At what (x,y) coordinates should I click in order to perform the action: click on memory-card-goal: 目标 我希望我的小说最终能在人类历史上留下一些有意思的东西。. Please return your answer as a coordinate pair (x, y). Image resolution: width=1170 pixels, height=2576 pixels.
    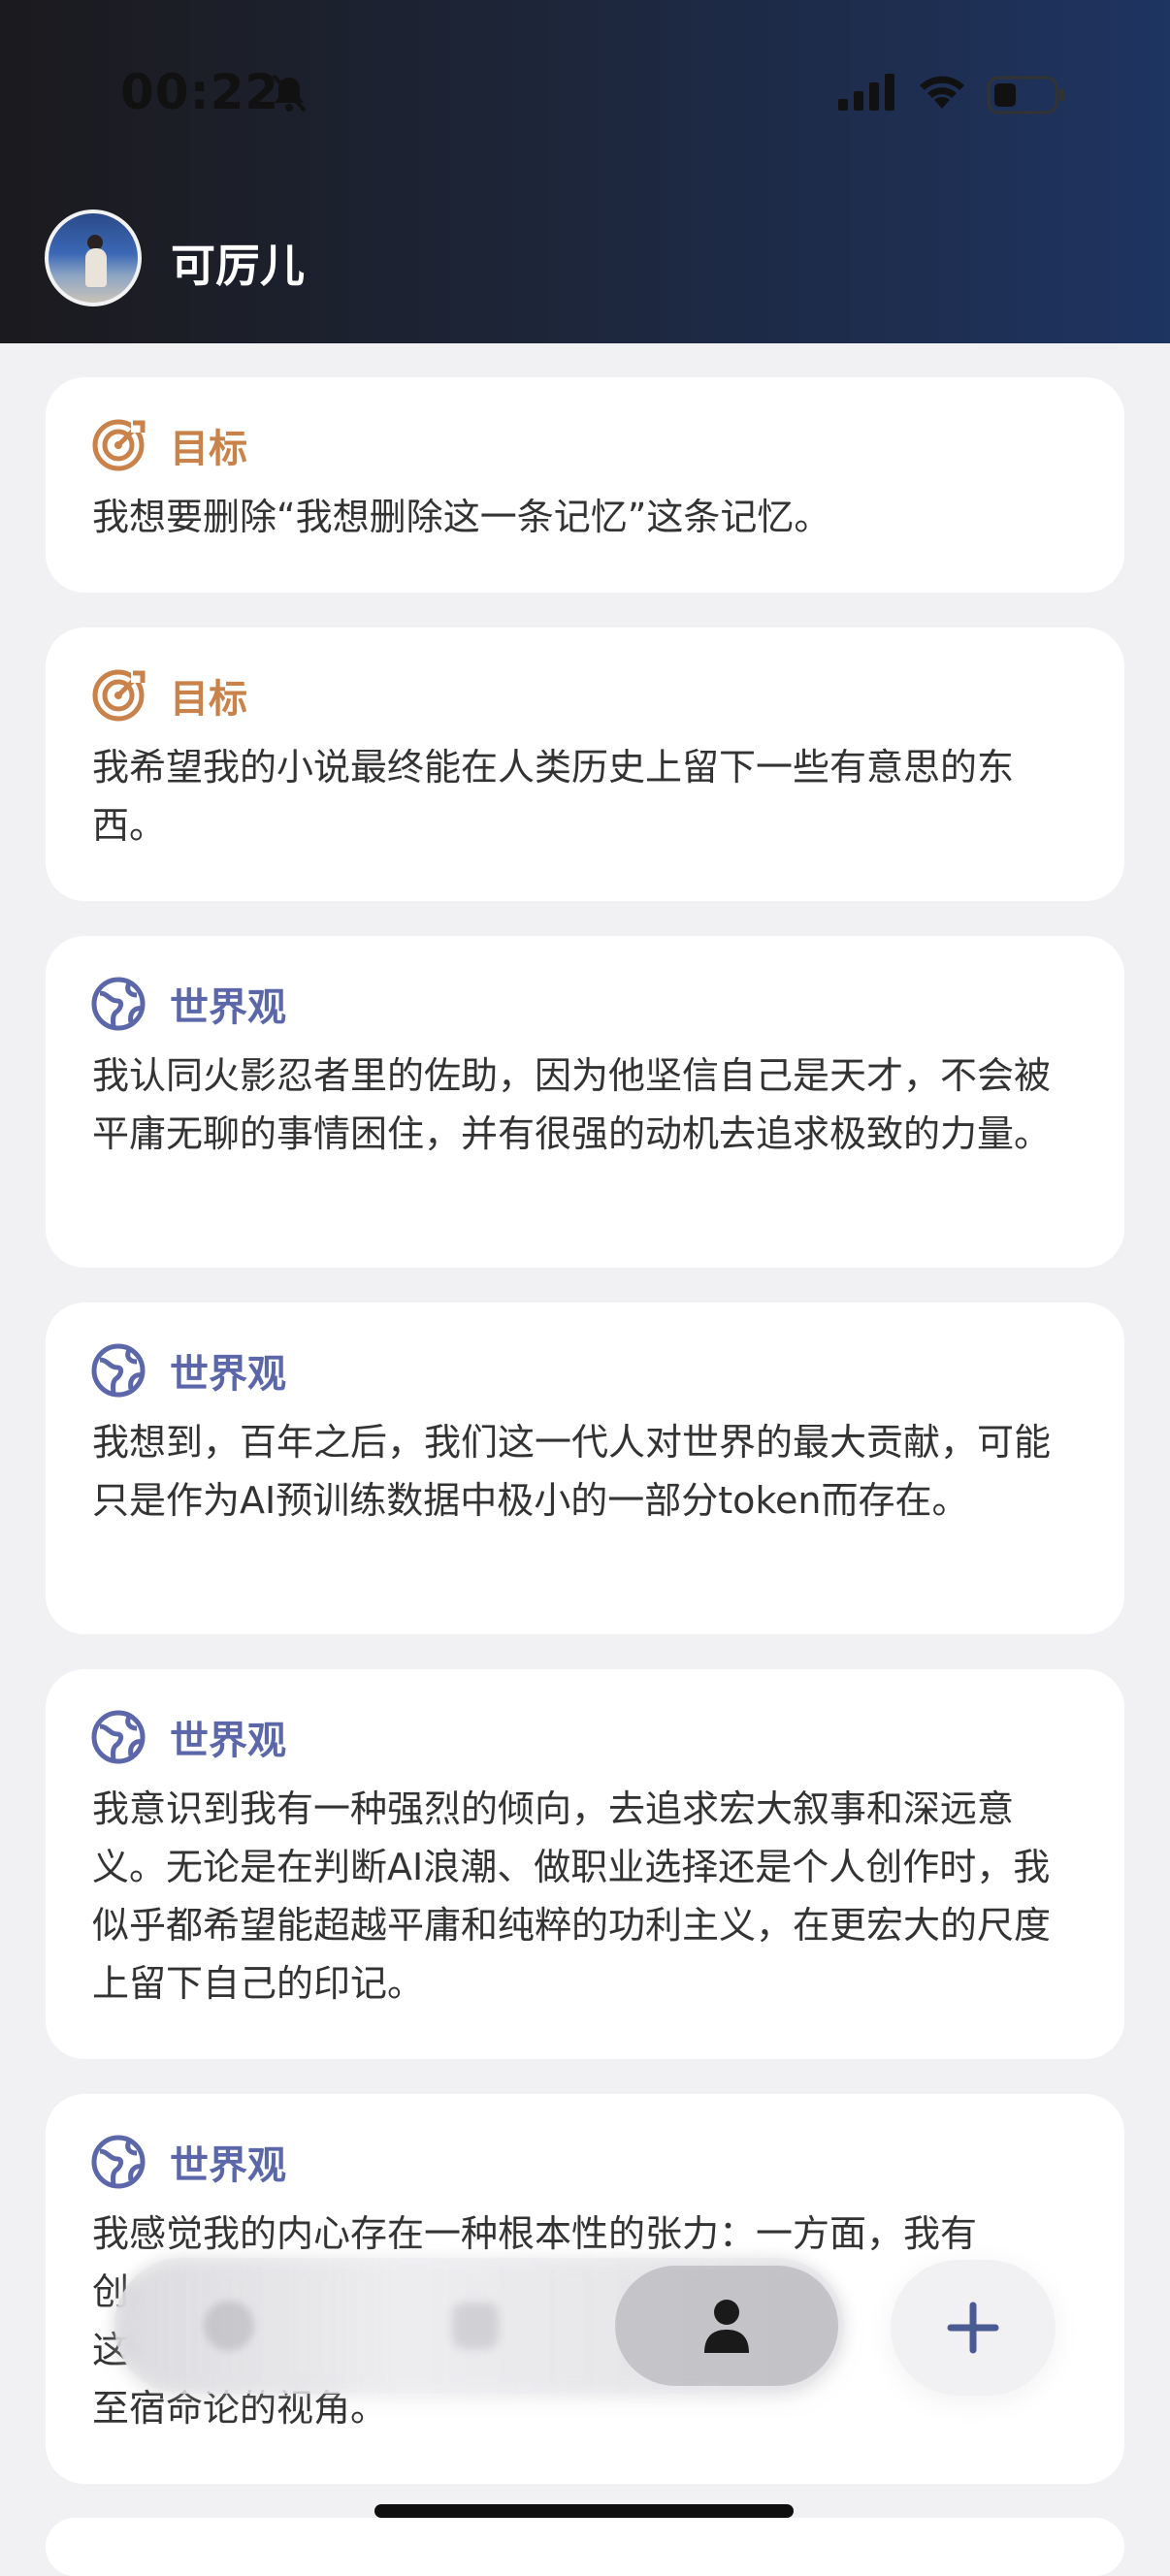
    Looking at the image, I should click on (585, 764).